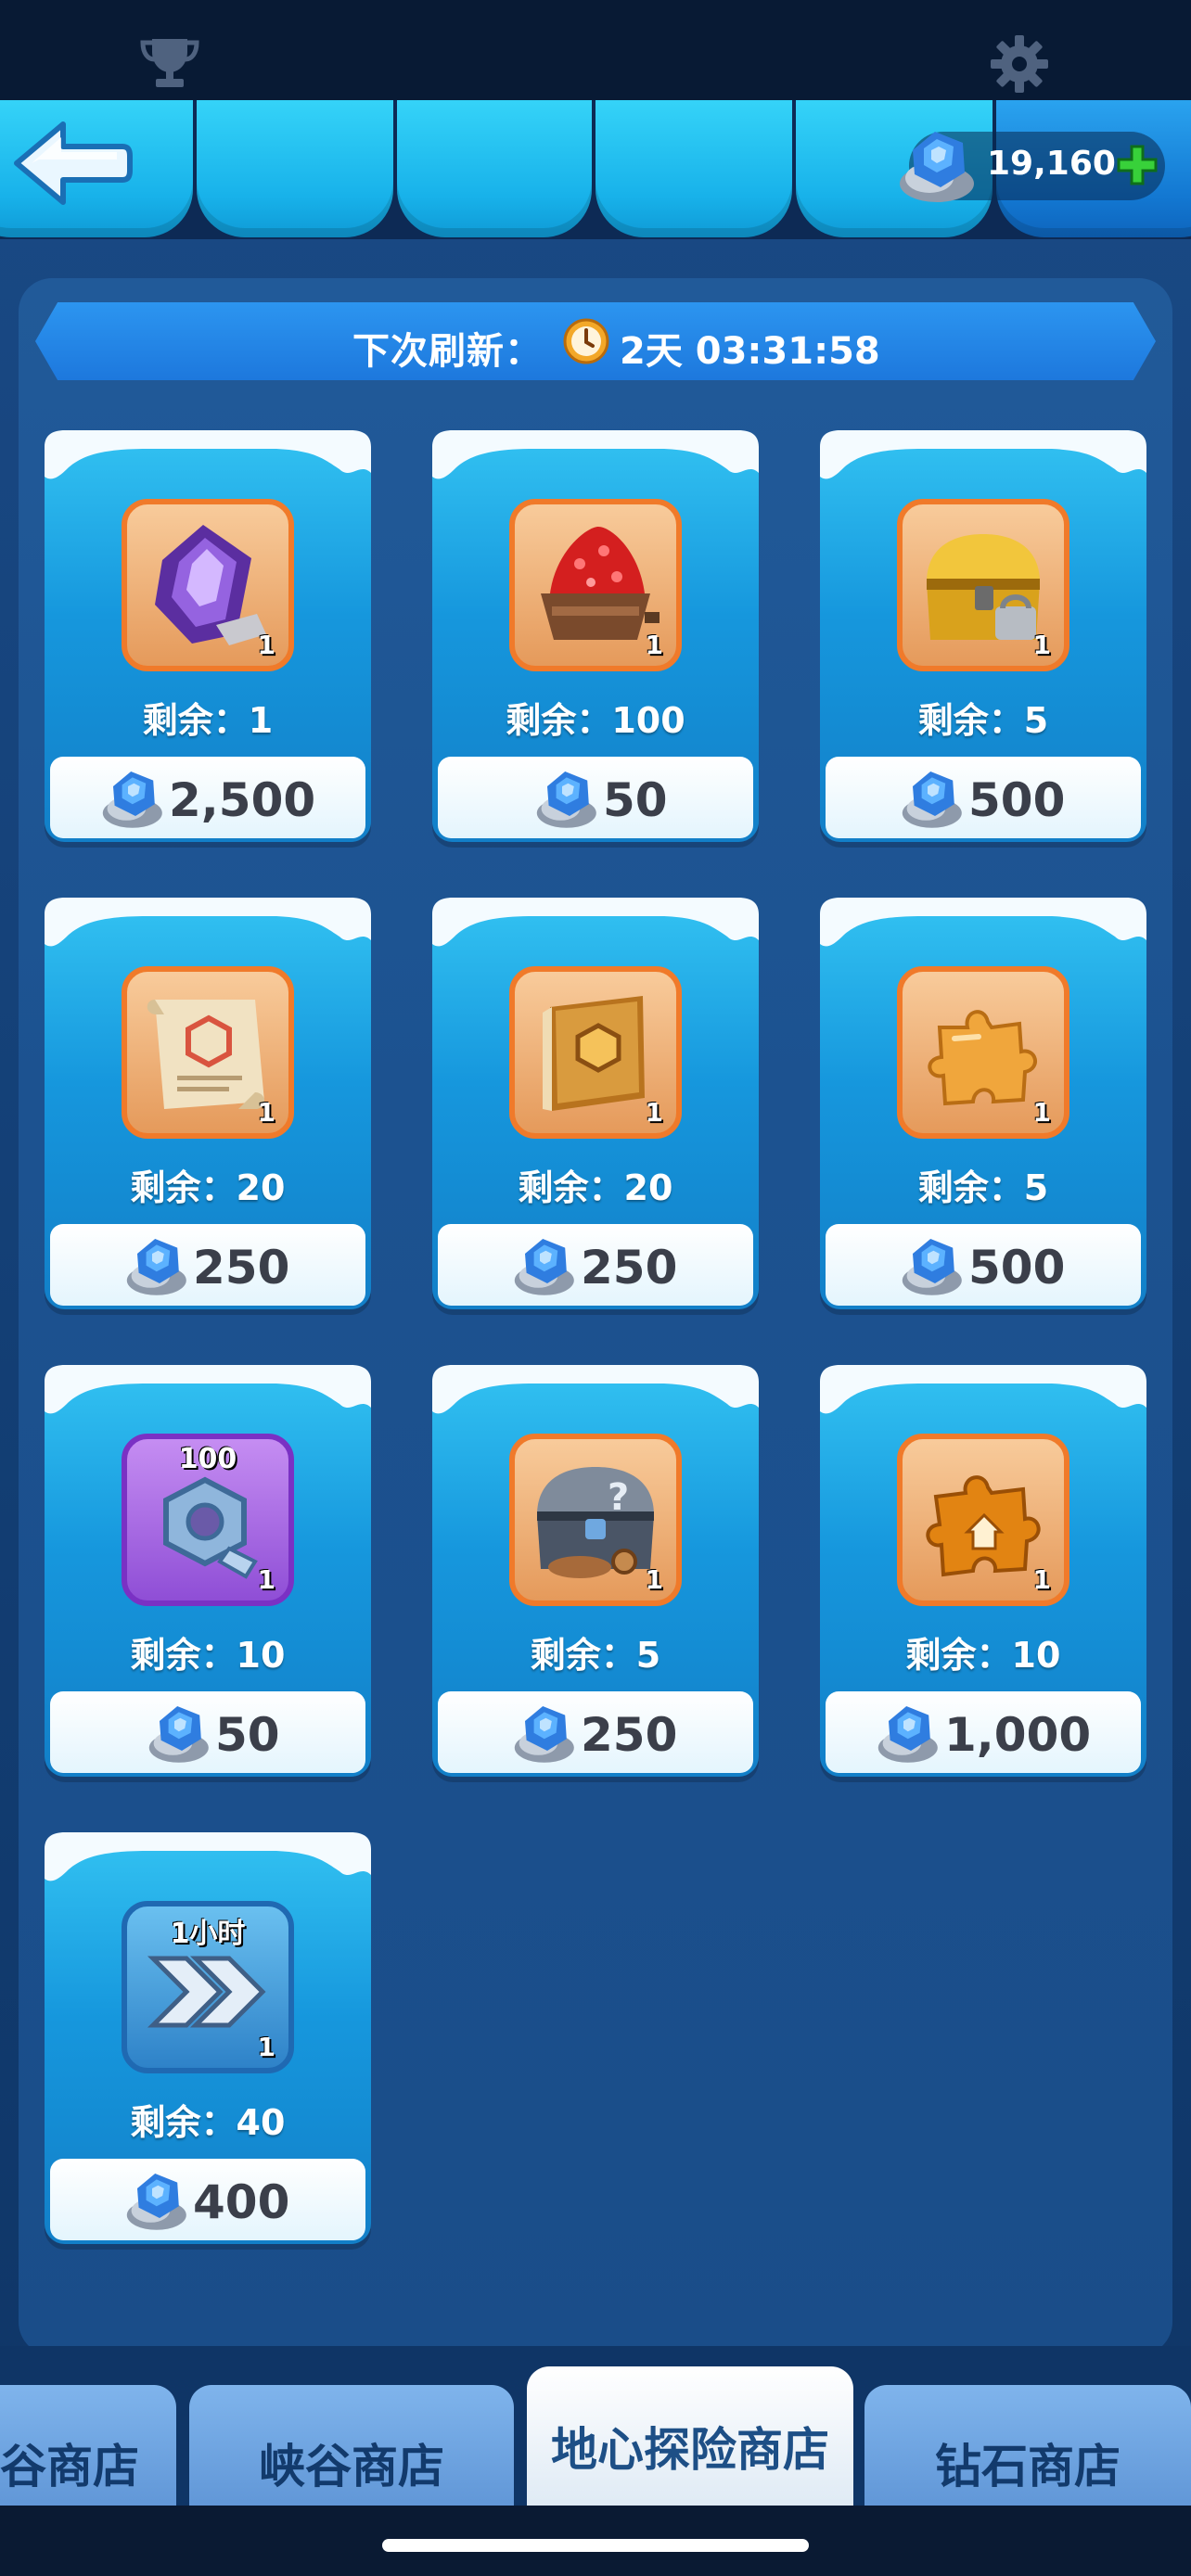 The height and width of the screenshot is (2576, 1191). Describe the element at coordinates (595, 1520) in the screenshot. I see `item-frame: ? 1` at that location.